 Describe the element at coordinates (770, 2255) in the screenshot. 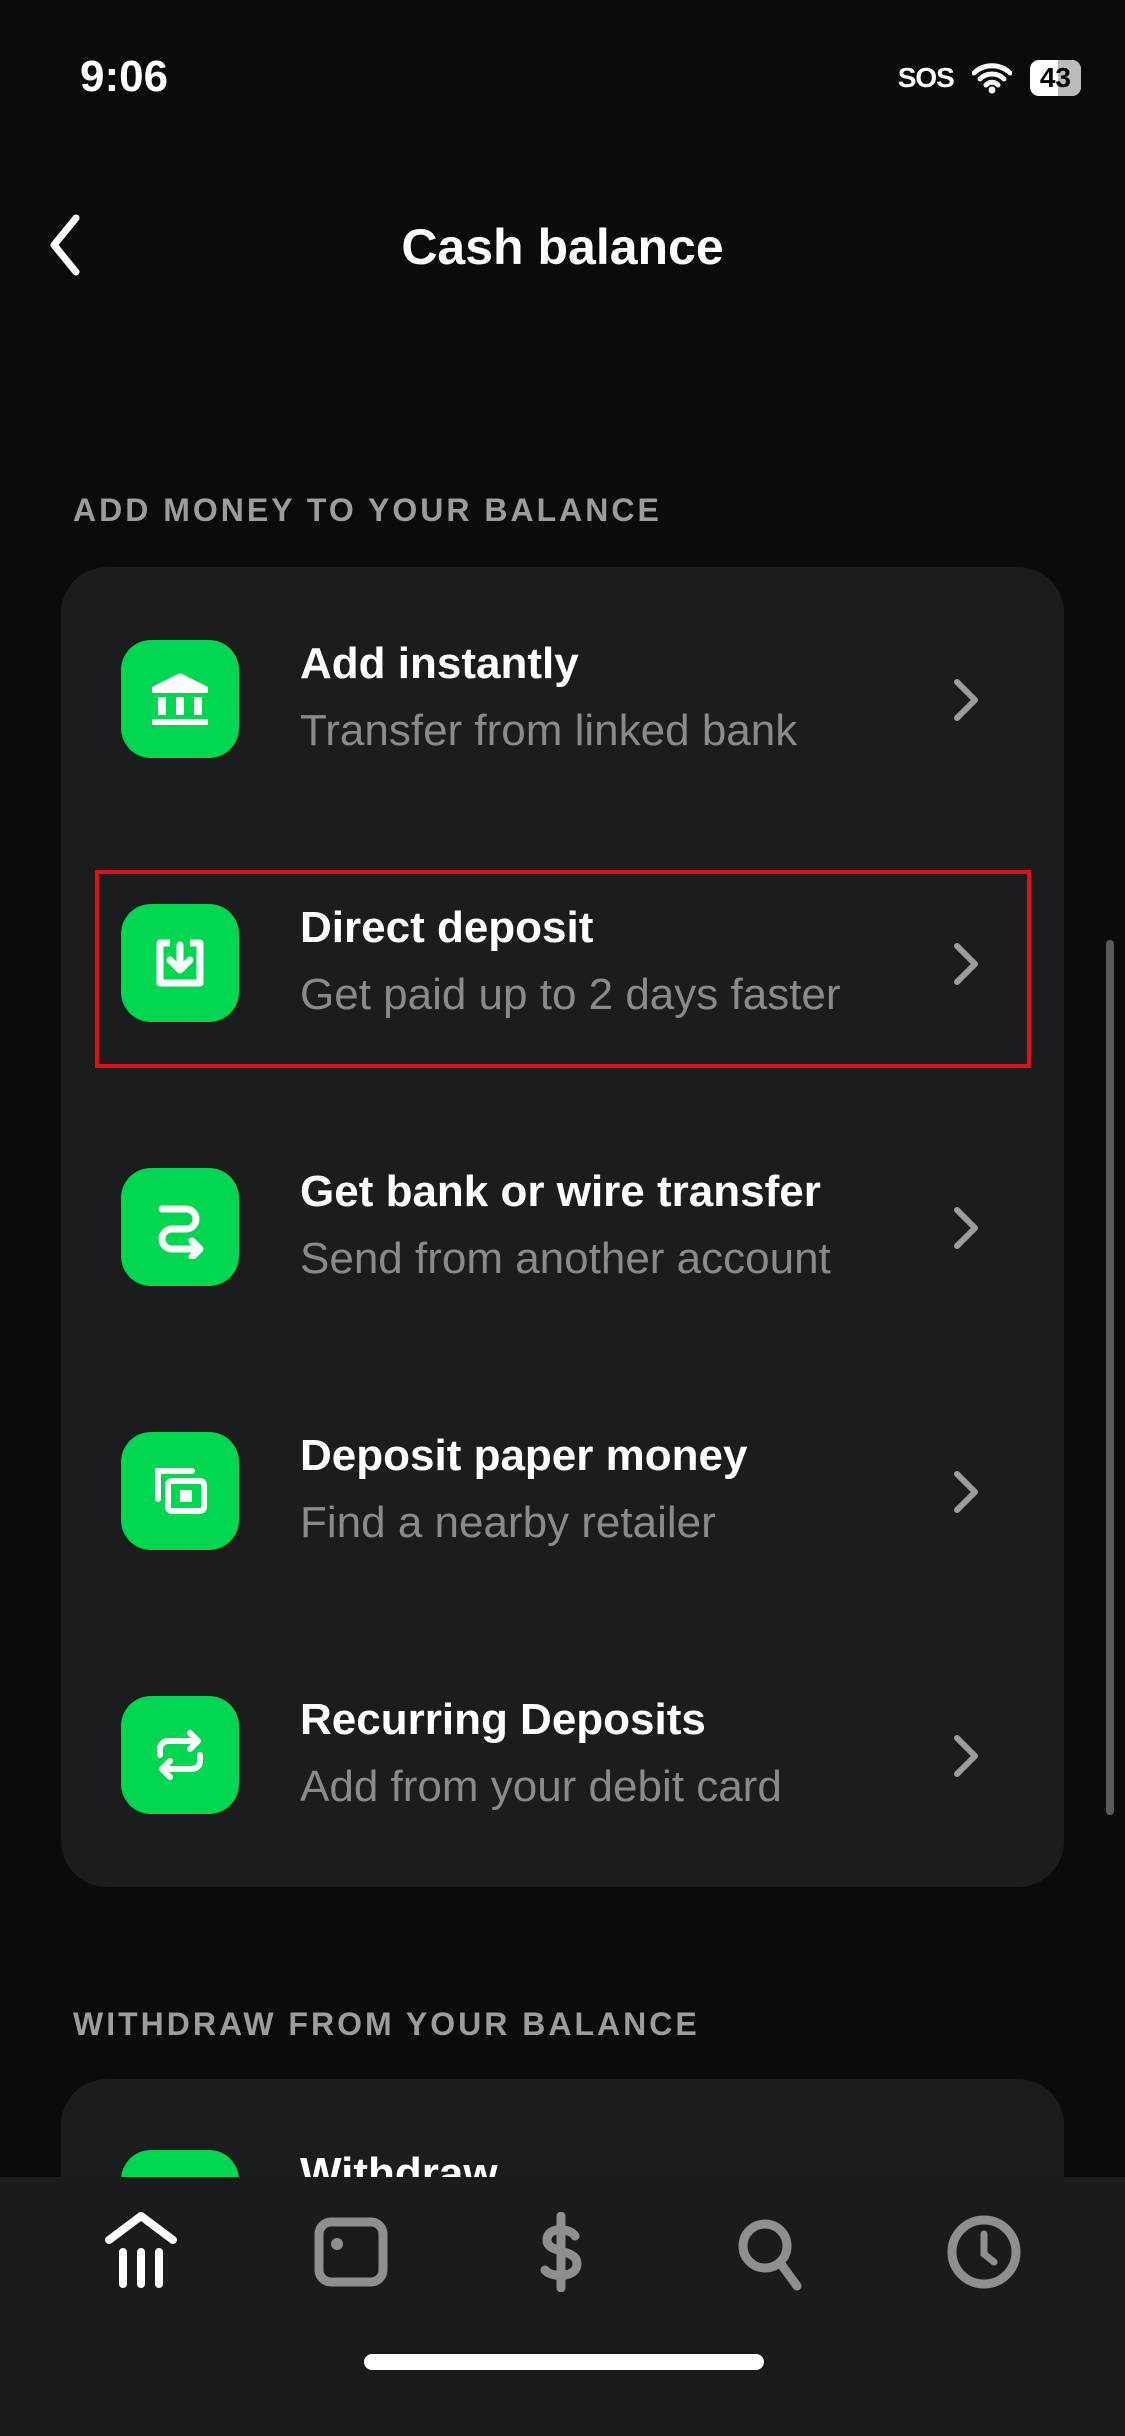

I see `search-icon` at that location.